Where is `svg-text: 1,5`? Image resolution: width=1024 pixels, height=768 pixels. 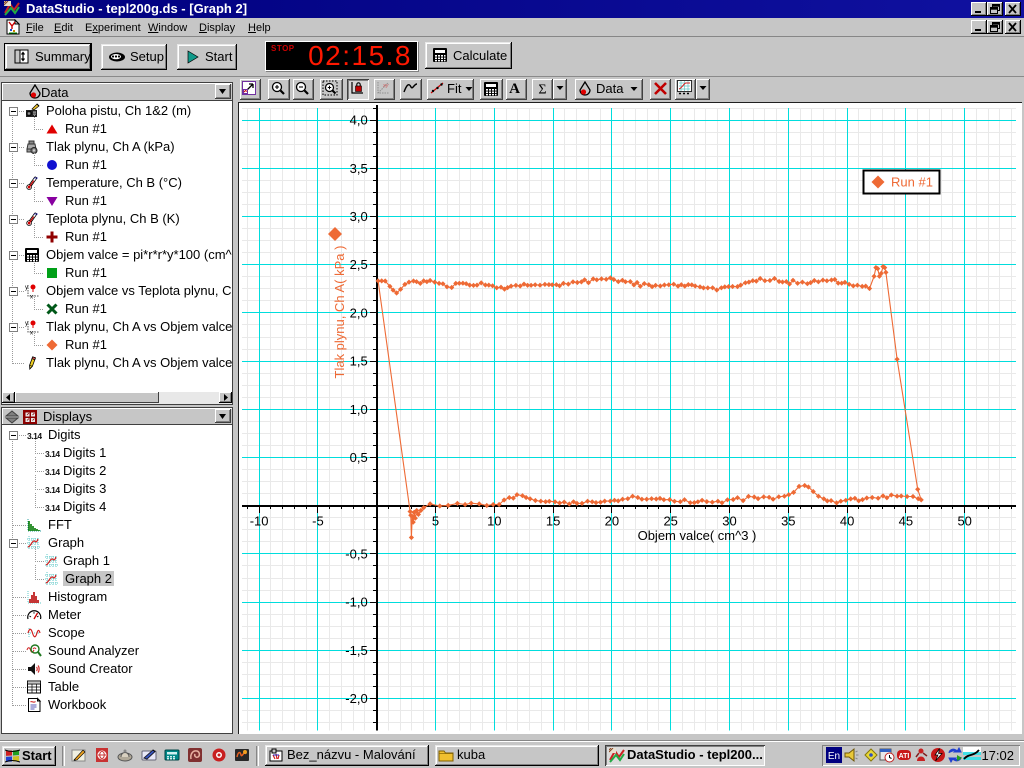 svg-text: 1,5 is located at coordinates (359, 361).